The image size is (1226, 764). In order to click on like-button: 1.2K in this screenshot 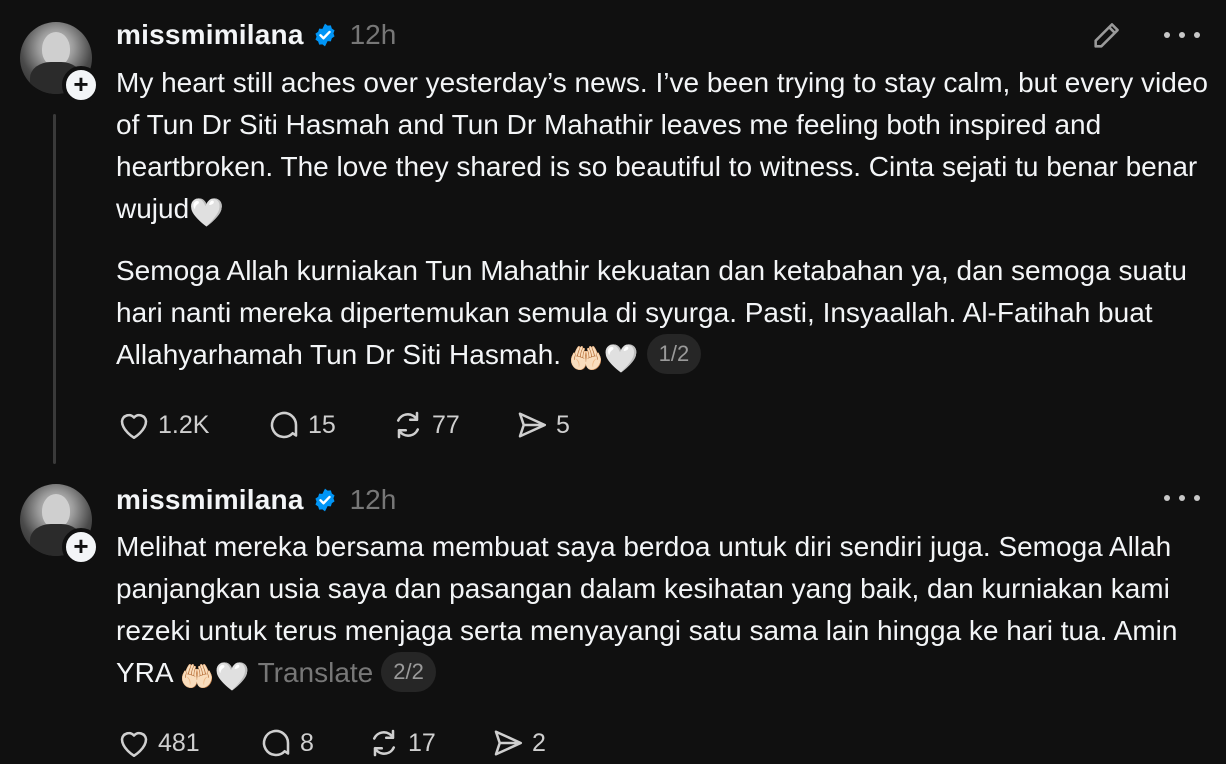, I will do `click(191, 425)`.